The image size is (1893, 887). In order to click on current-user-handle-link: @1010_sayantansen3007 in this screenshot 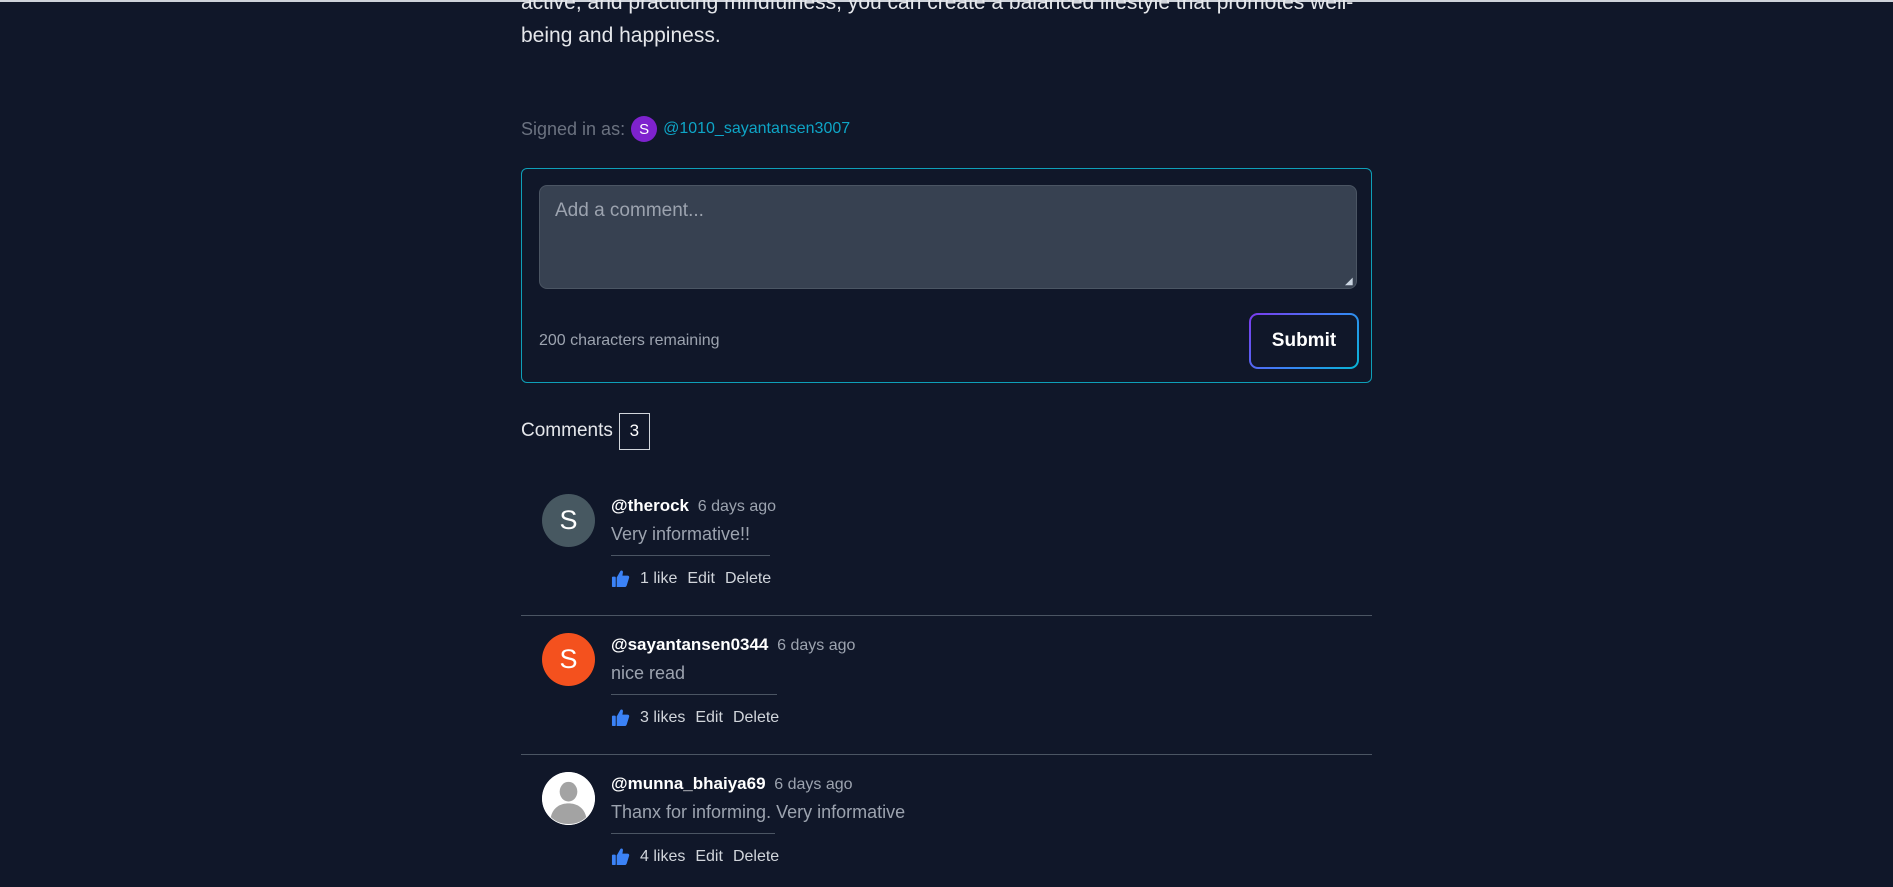, I will do `click(756, 129)`.